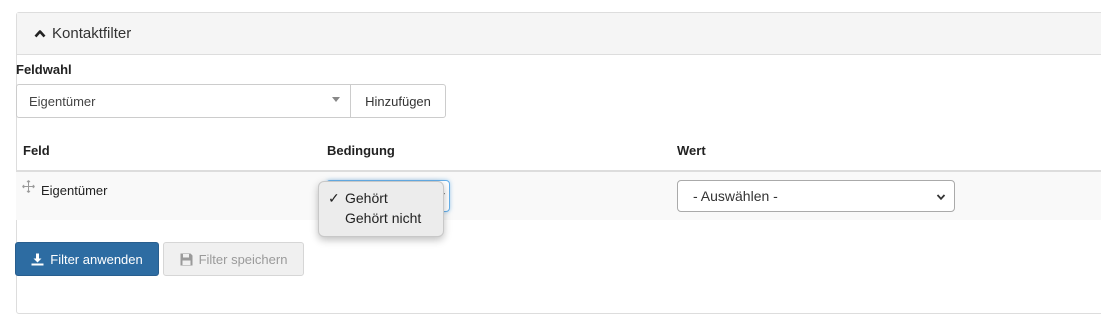  Describe the element at coordinates (941, 197) in the screenshot. I see `chevron-down-icon` at that location.